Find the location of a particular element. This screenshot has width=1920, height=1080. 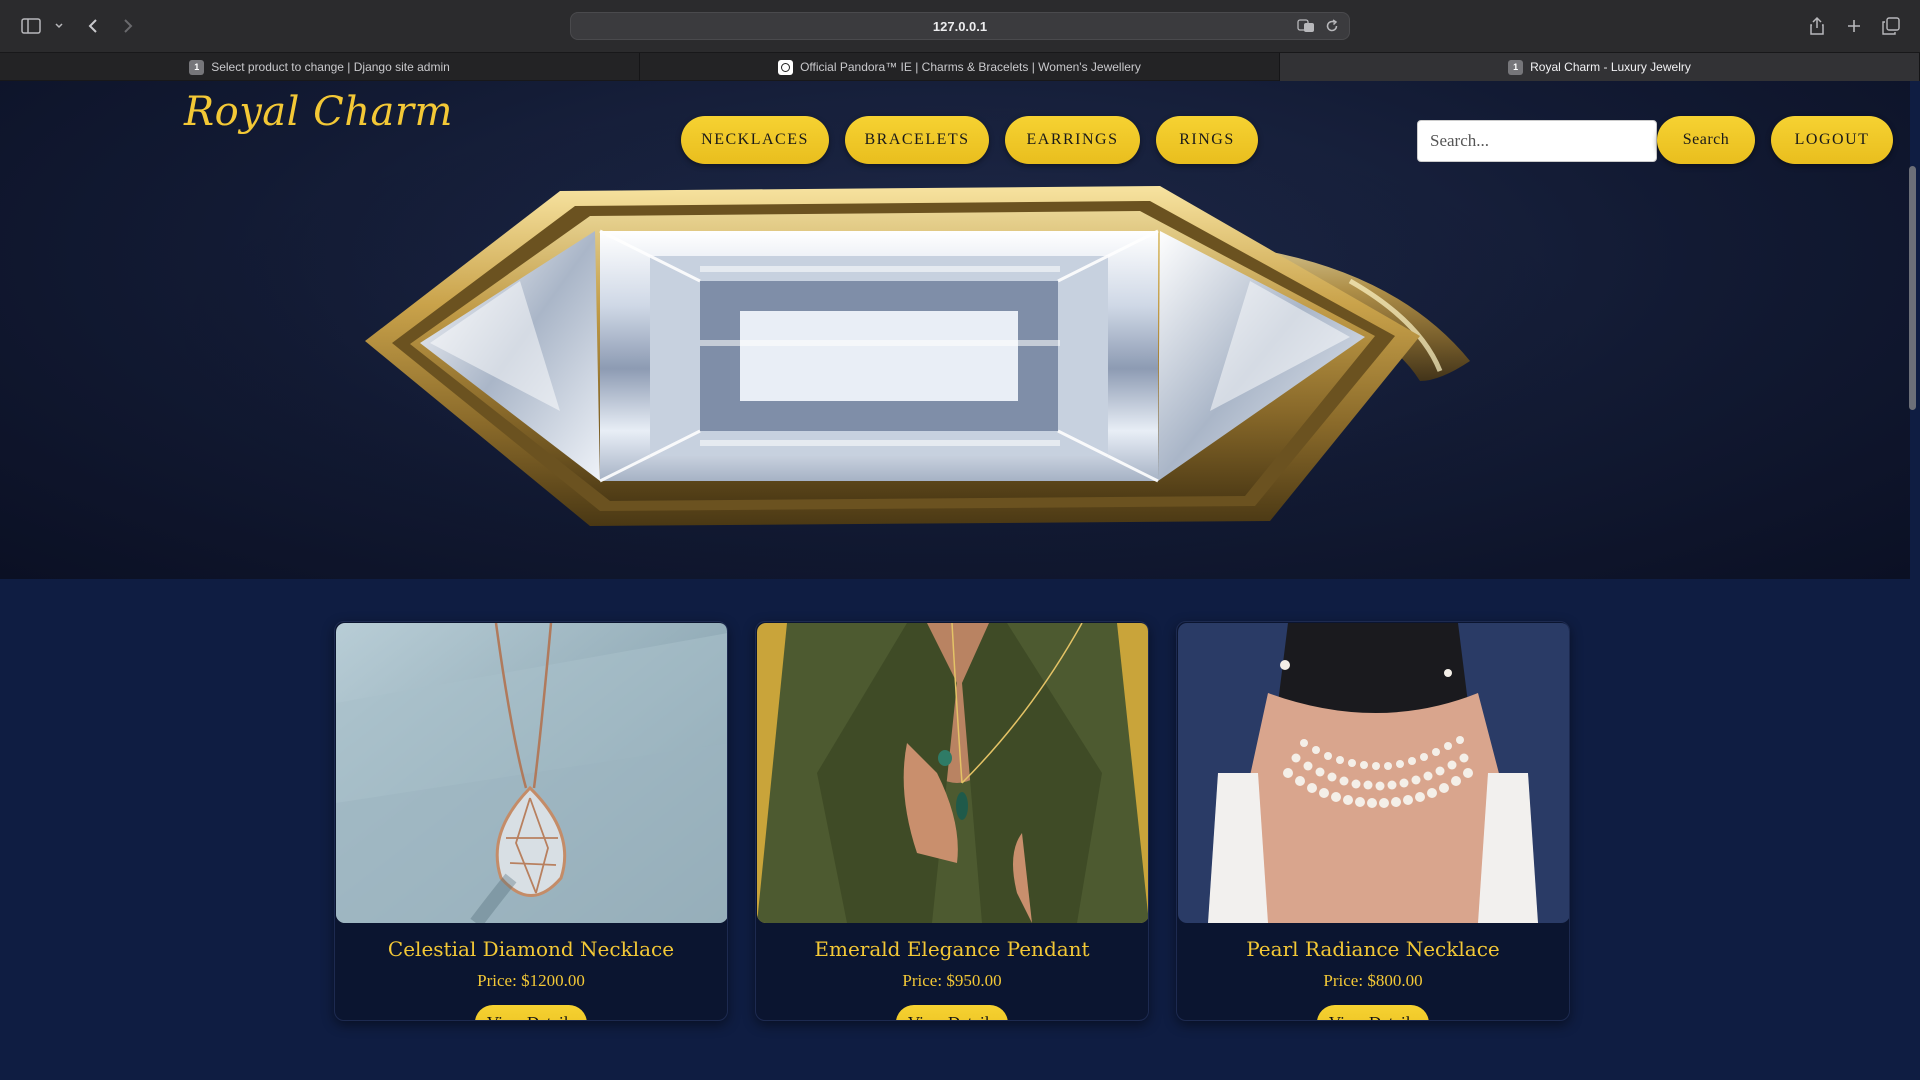

product-name: Celestial Diamond Necklace is located at coordinates (531, 949).